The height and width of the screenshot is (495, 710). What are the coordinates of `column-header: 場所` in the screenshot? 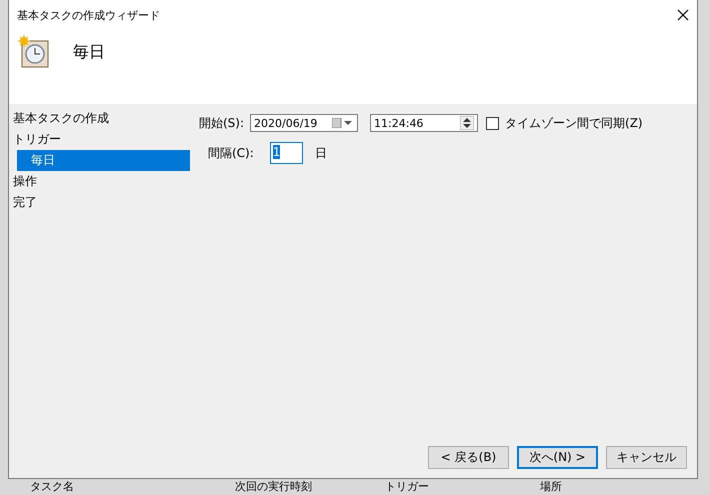 It's located at (551, 486).